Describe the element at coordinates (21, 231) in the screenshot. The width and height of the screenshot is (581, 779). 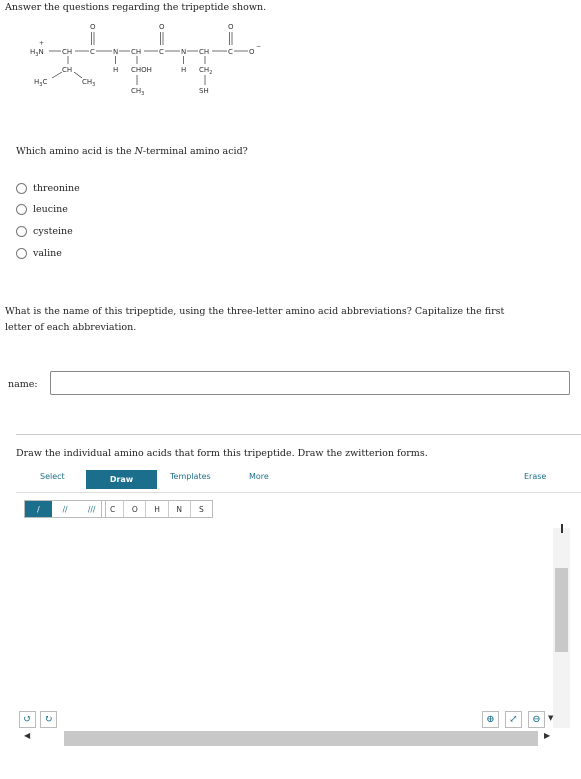
I see `radio-cysteine` at that location.